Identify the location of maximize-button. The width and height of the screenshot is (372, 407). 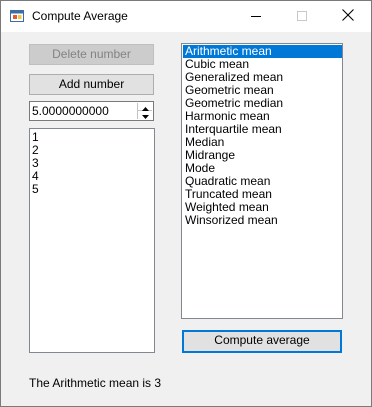
(302, 16).